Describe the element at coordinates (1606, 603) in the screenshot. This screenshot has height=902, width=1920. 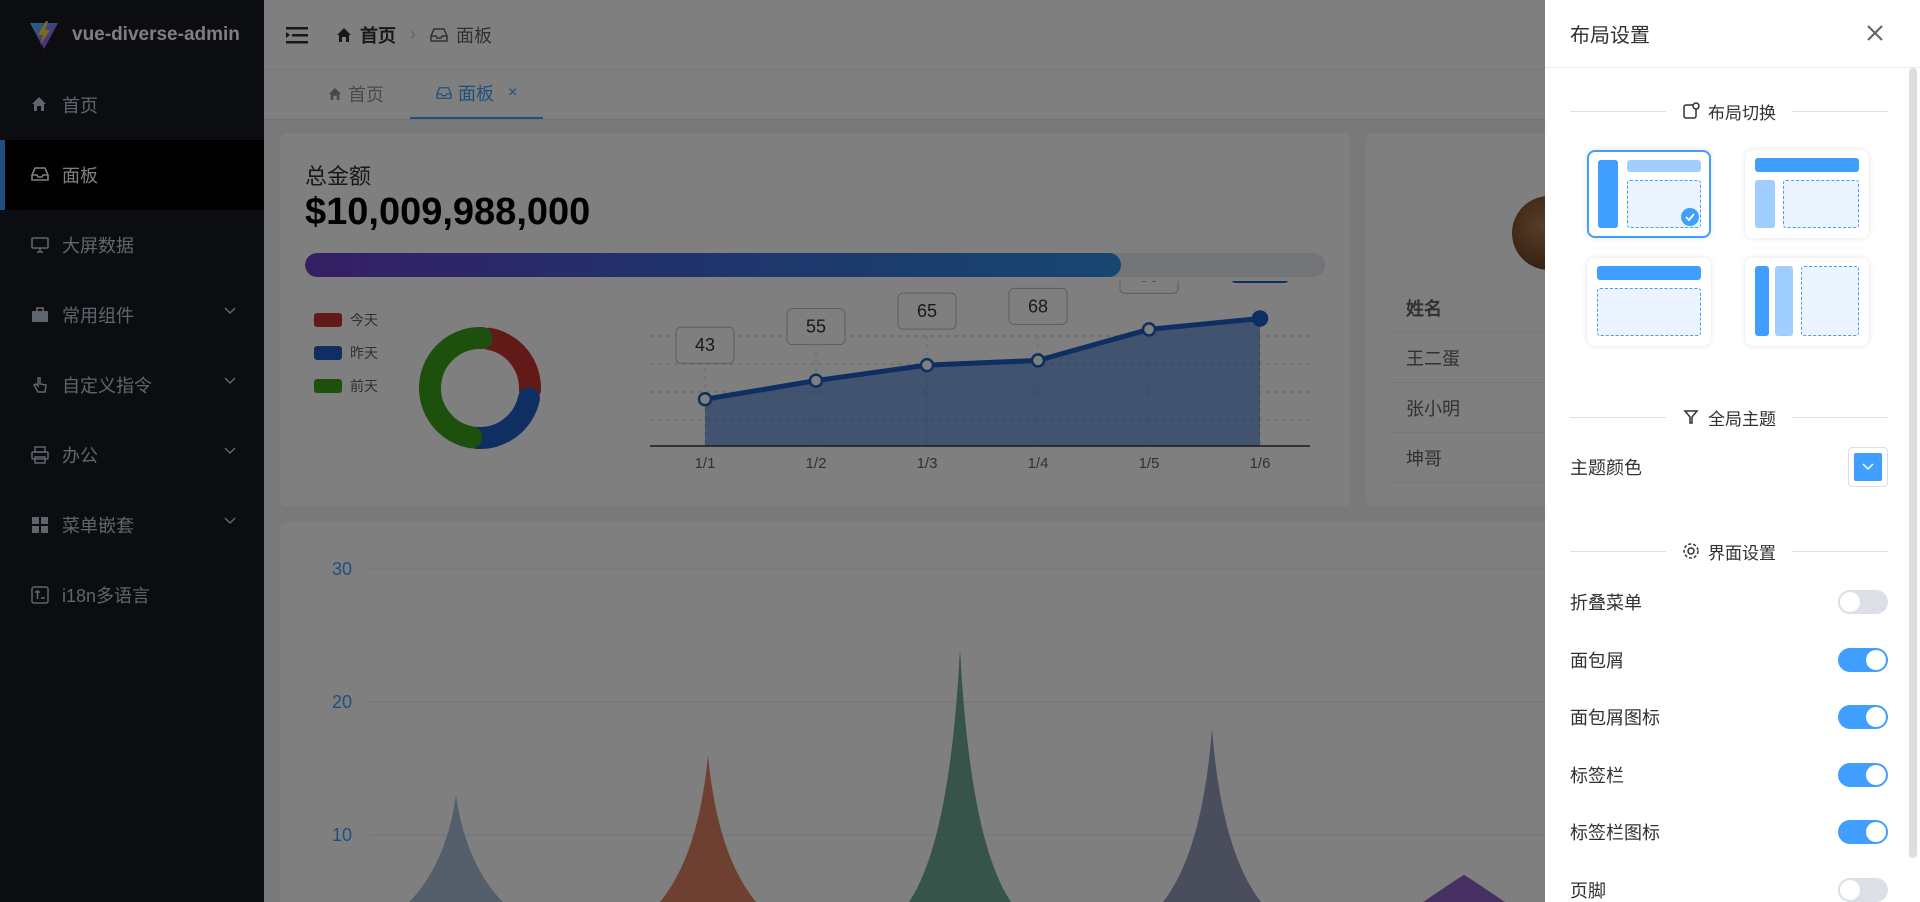
I see `setting-label: 折叠菜单` at that location.